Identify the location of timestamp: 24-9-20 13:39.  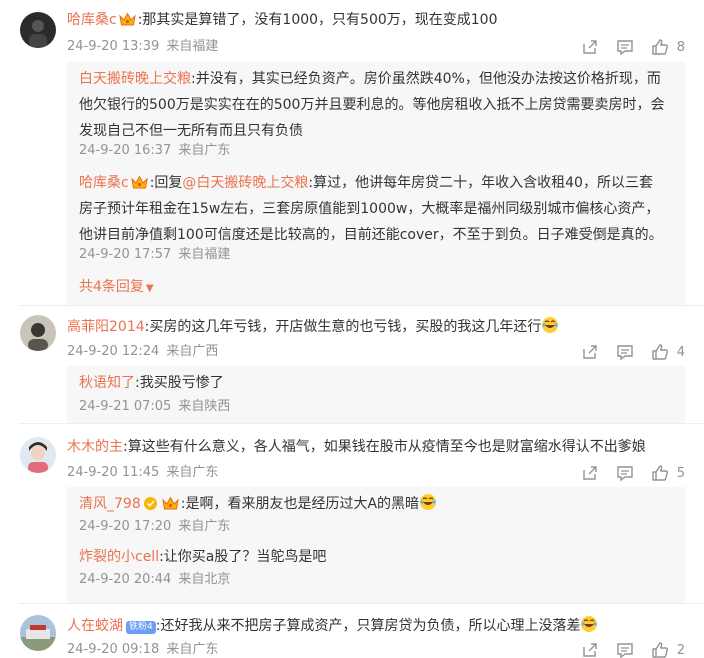
(113, 46).